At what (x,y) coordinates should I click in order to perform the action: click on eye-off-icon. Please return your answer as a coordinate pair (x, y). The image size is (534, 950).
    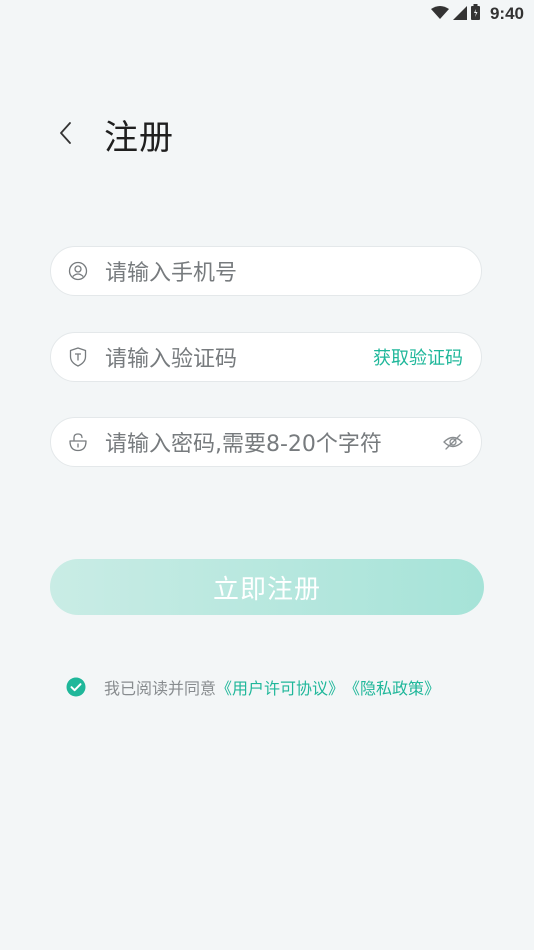
    Looking at the image, I should click on (453, 442).